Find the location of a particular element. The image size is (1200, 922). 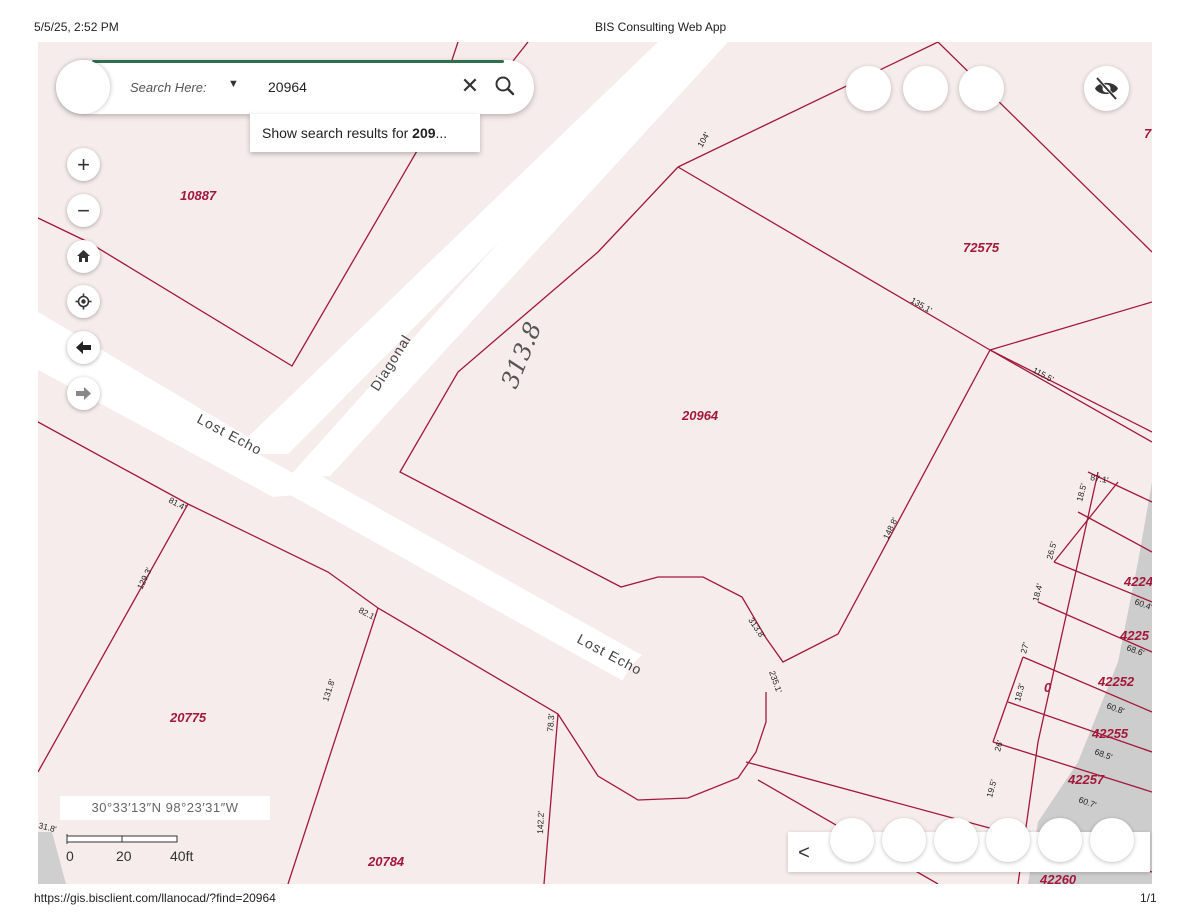

coordinate-readout: 30°33′13″N 98°23′31″W is located at coordinates (165, 808).